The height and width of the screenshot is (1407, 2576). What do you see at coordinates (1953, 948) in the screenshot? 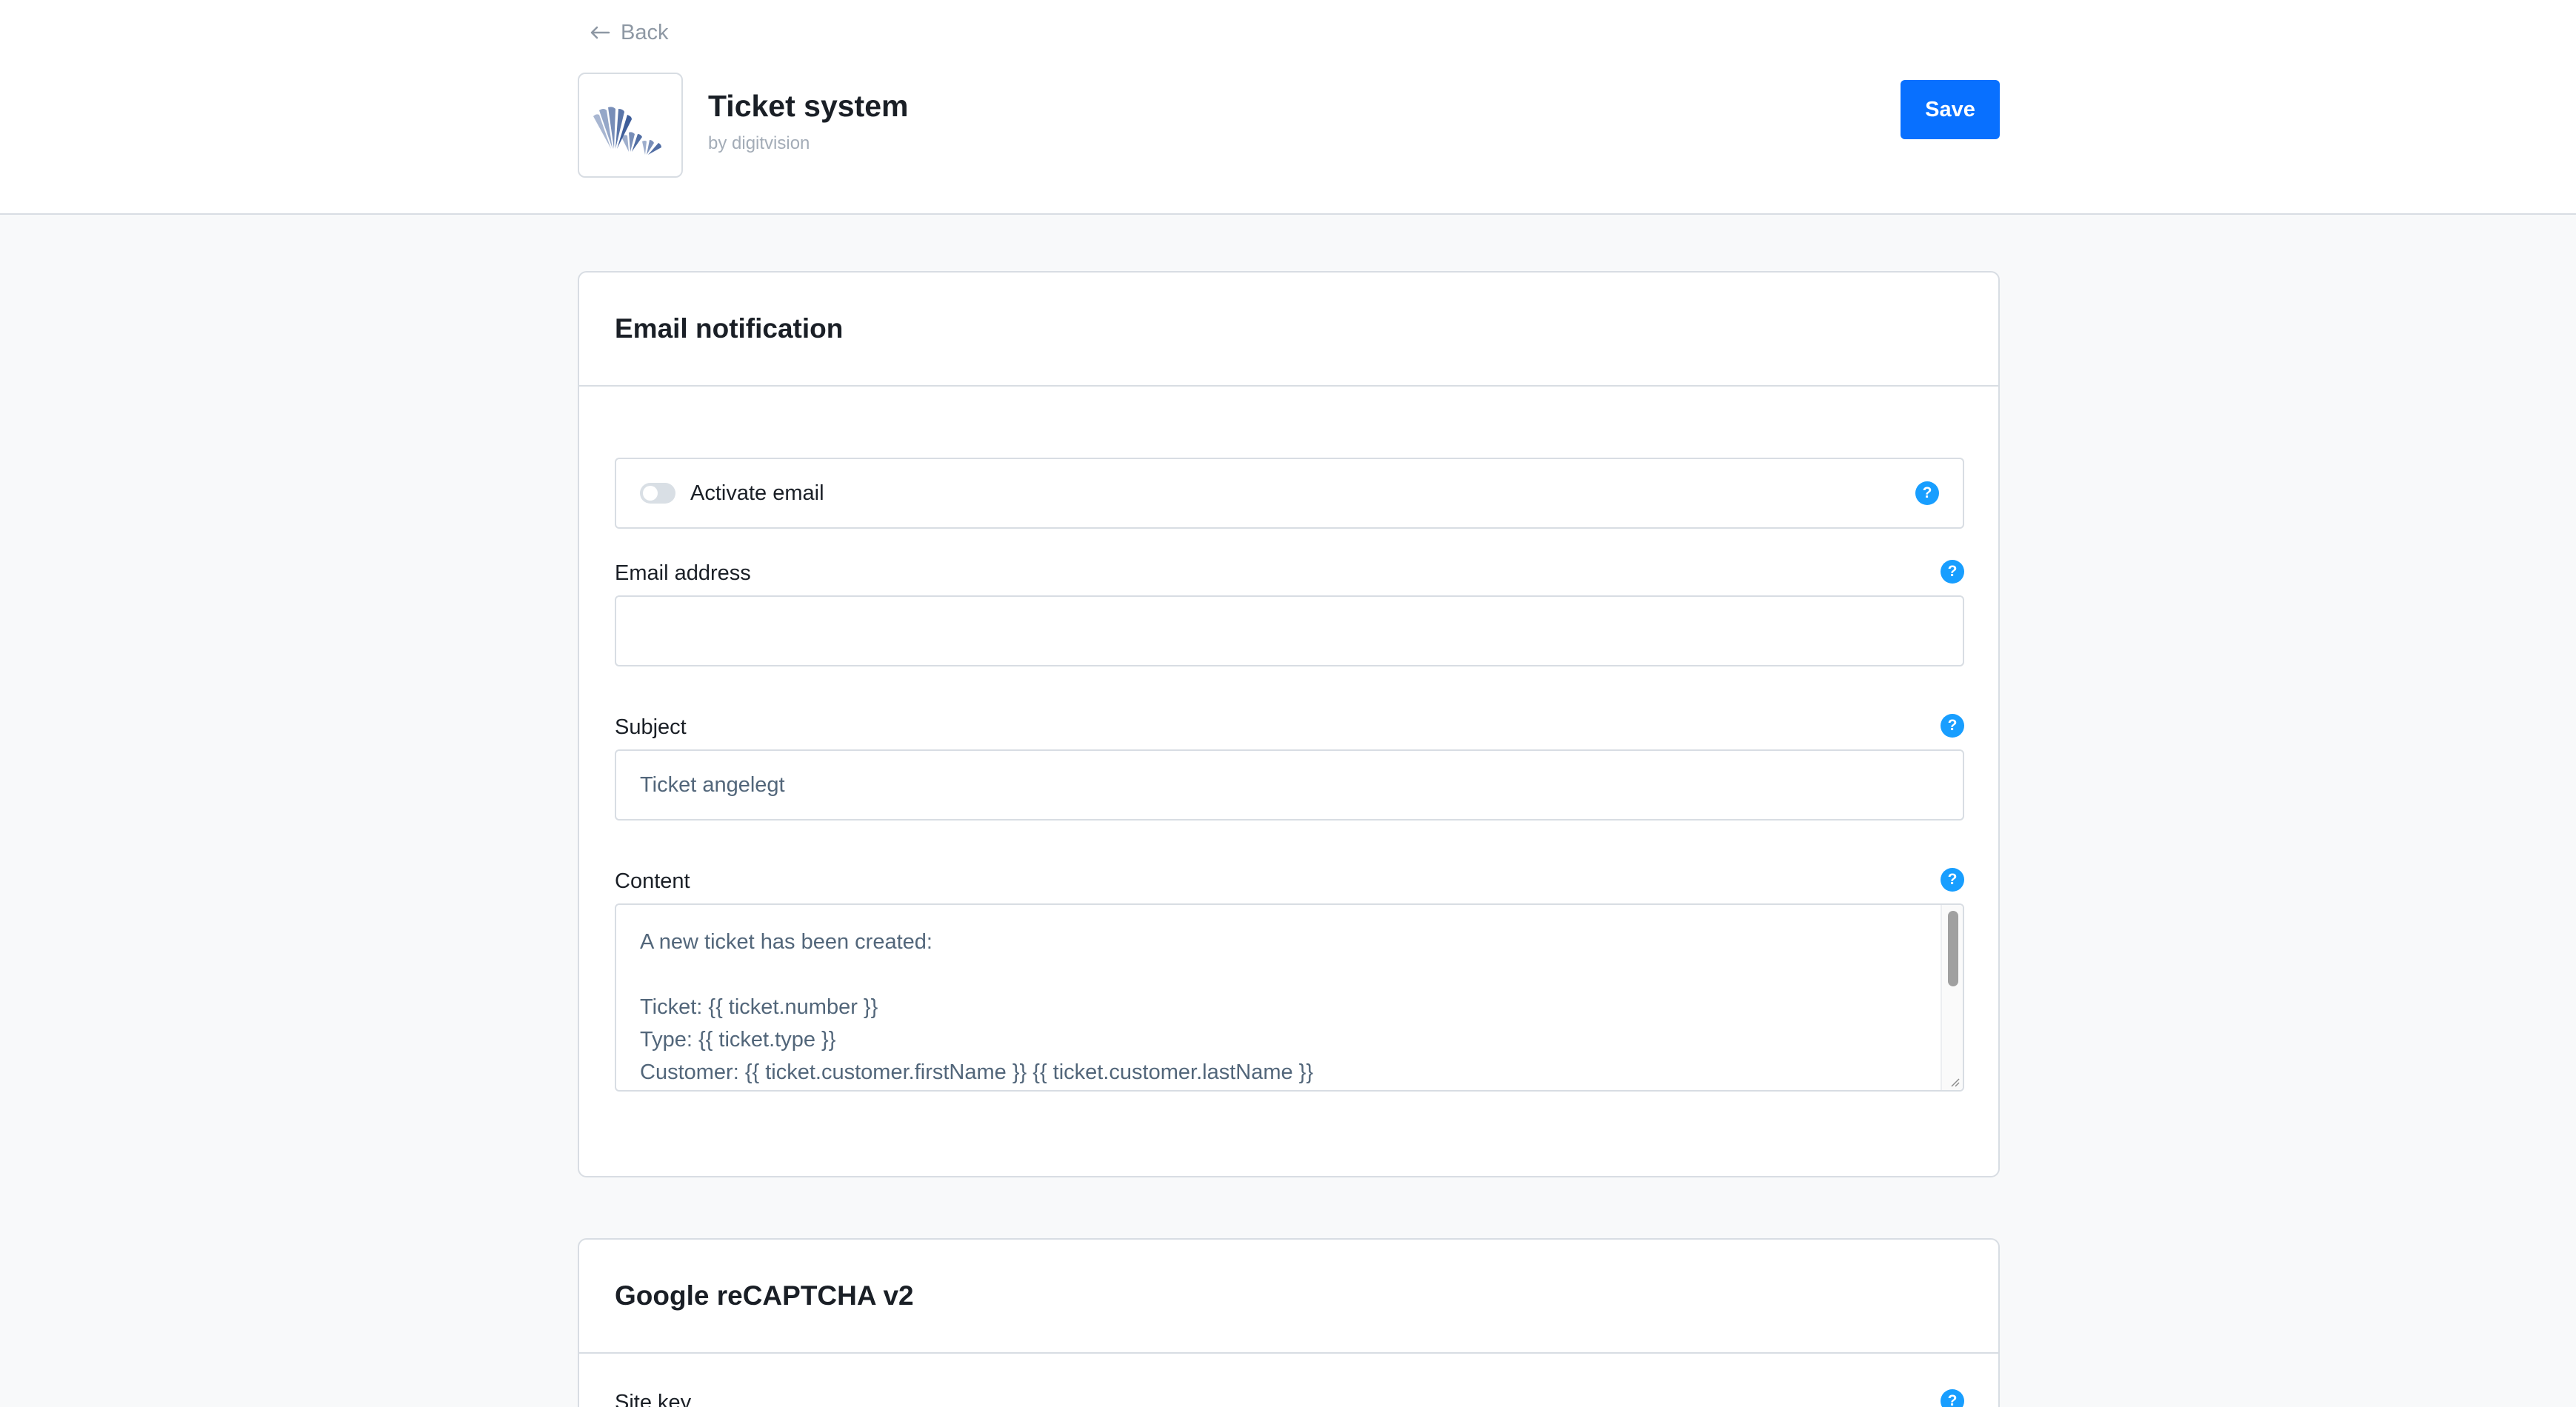
I see `scrollbar-thumb` at bounding box center [1953, 948].